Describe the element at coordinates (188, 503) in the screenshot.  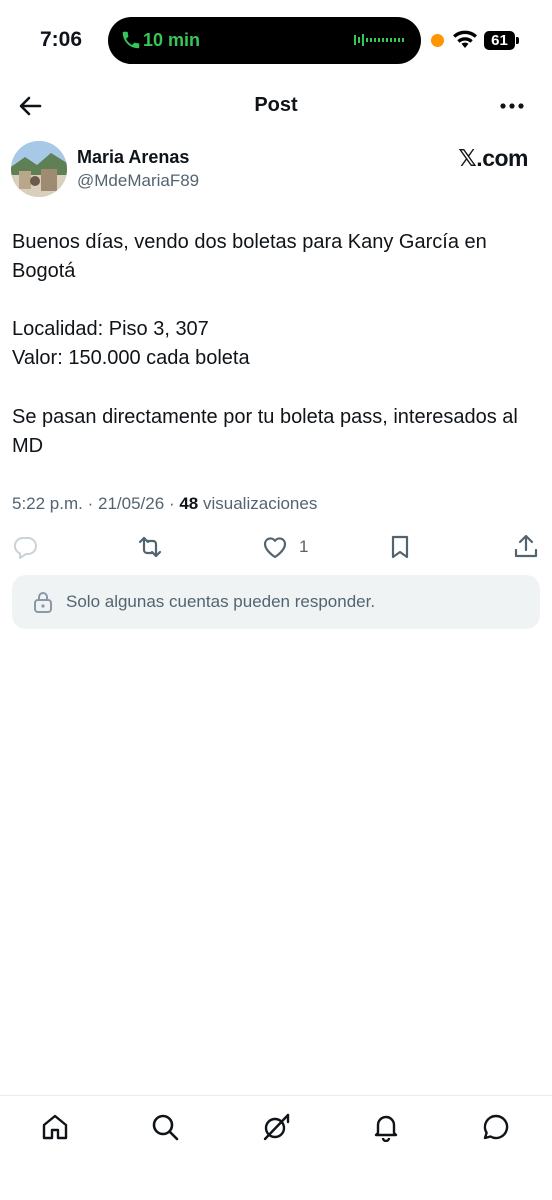
I see `views-count: 48` at that location.